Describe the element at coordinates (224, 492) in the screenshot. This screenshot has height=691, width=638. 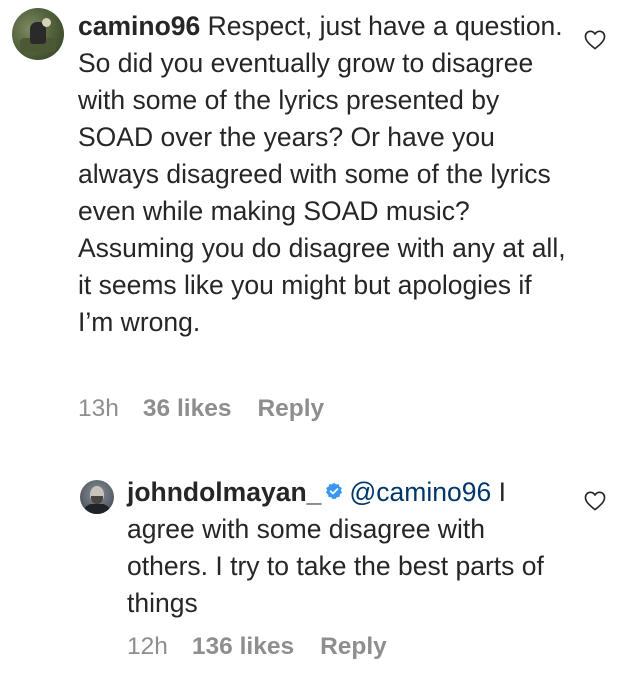
I see `comment-username: johndolmayan_` at that location.